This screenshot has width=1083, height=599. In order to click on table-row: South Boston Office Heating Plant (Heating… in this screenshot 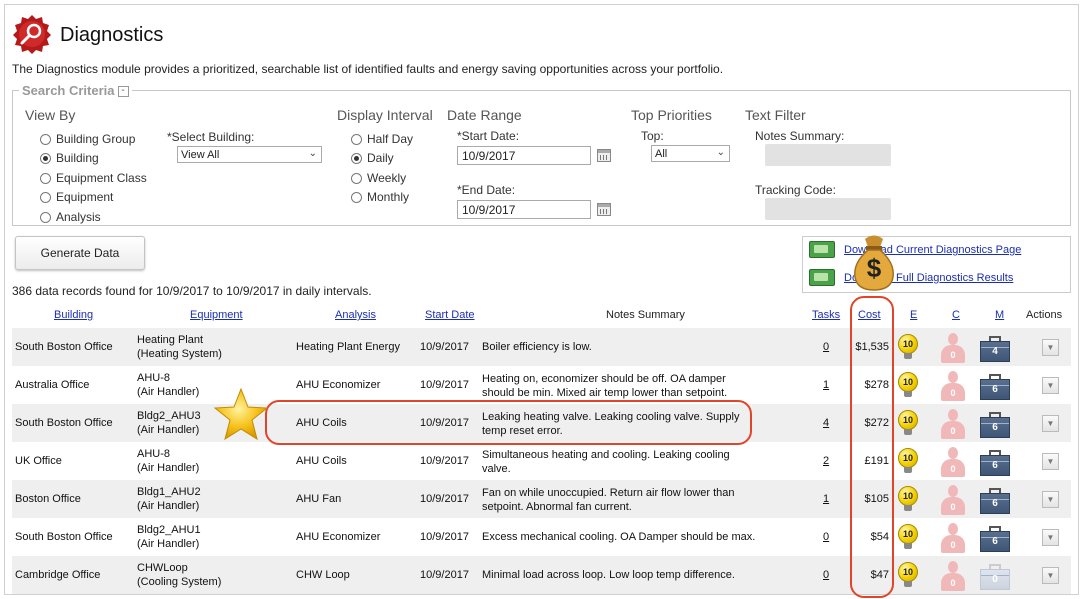, I will do `click(541, 347)`.